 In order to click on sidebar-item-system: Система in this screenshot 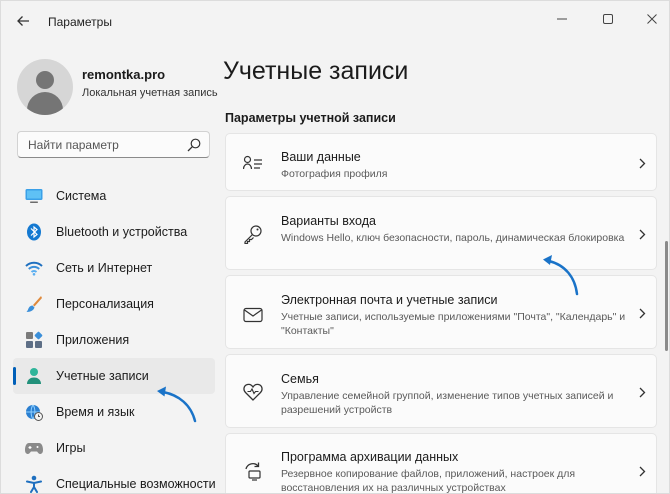, I will do `click(114, 196)`.